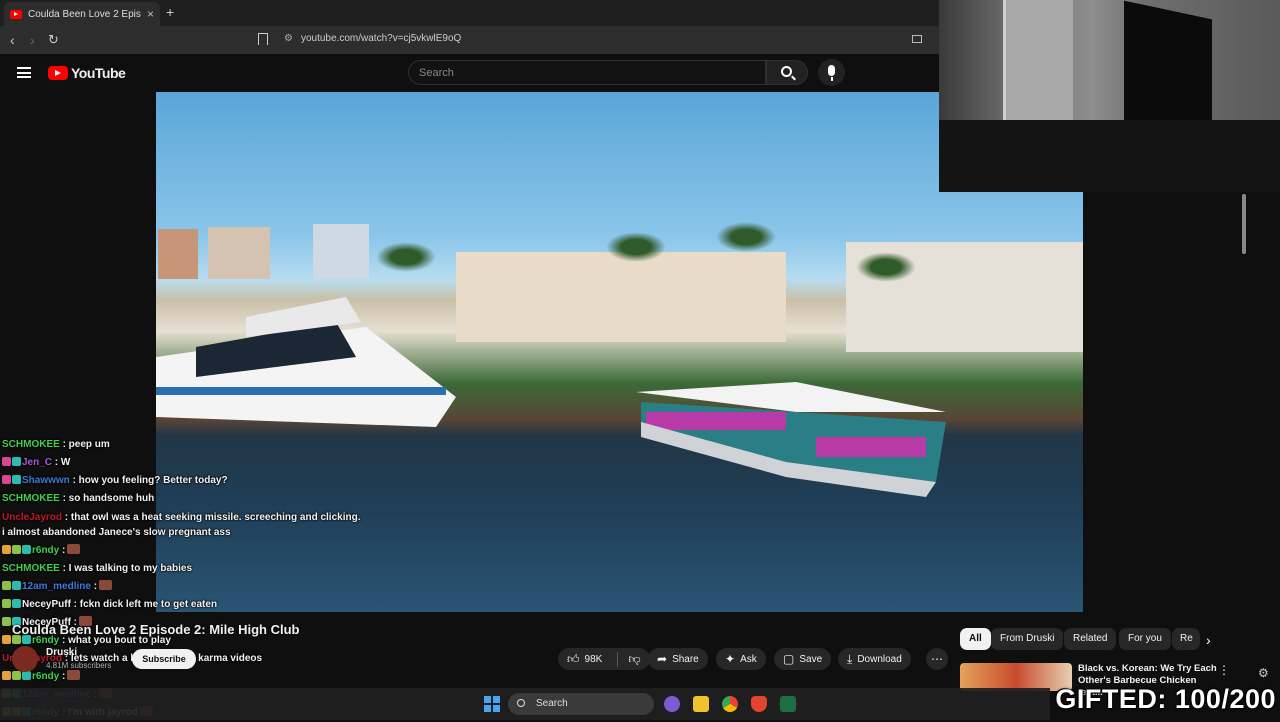 This screenshot has height=722, width=1280. What do you see at coordinates (1027, 639) in the screenshot?
I see `chip-from-druski: From Druski` at bounding box center [1027, 639].